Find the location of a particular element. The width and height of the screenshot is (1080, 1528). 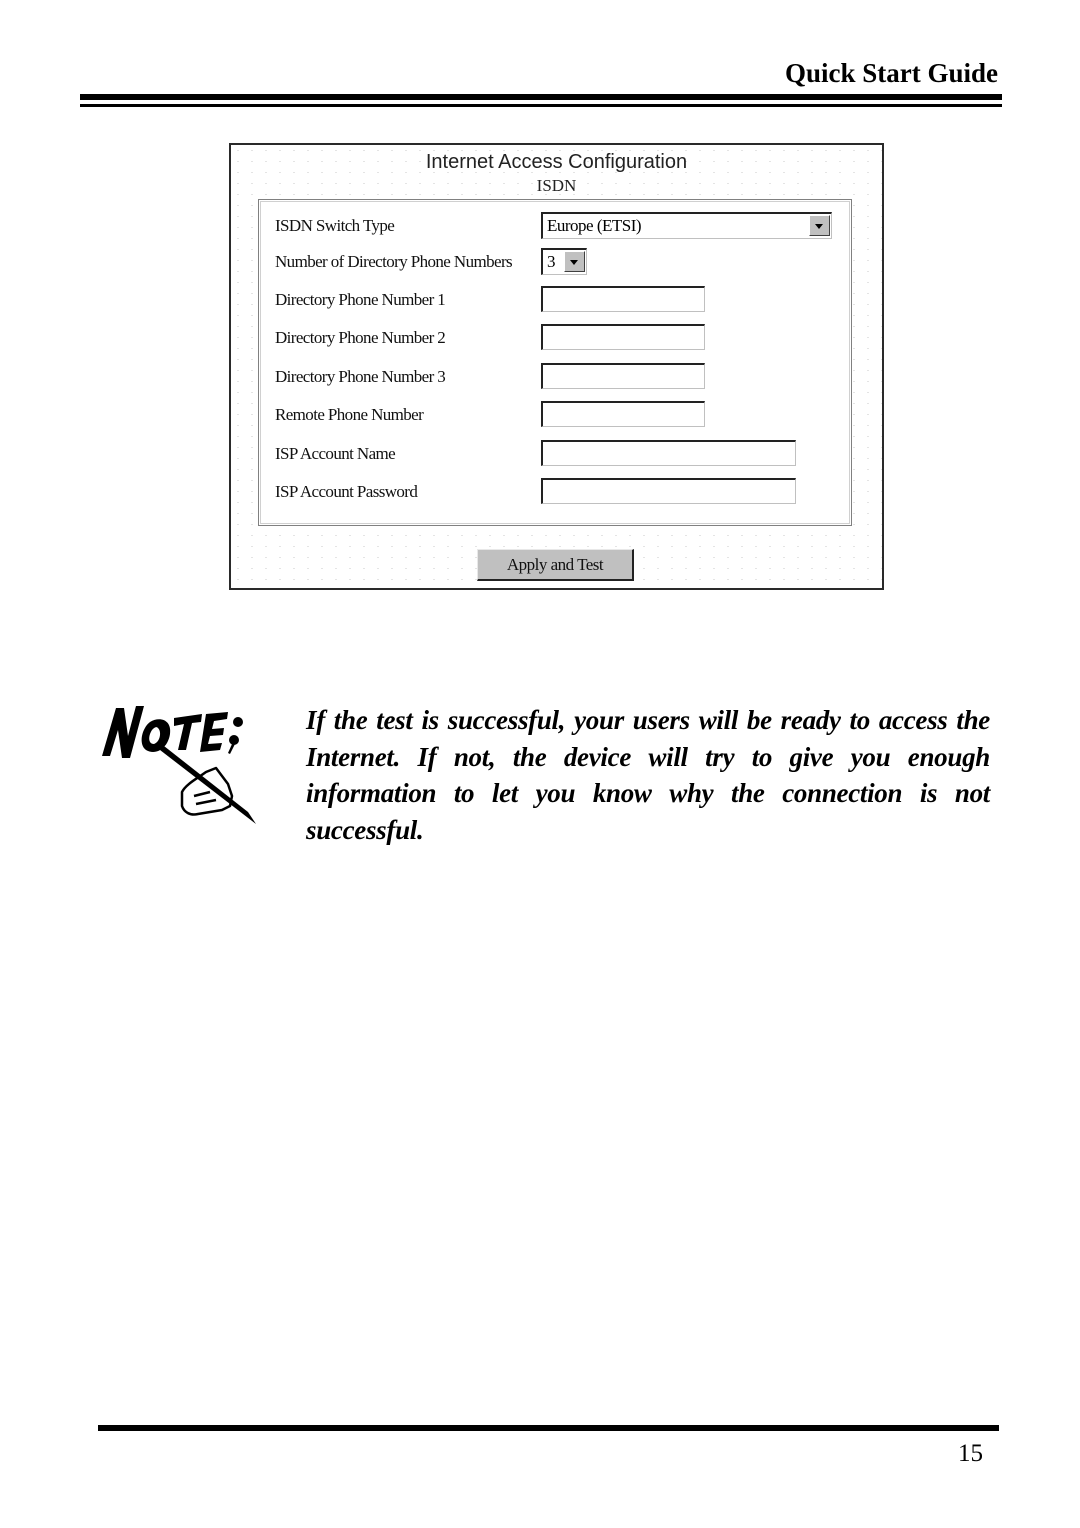

label-remote-phone: Remote Phone Number is located at coordinates (349, 414).